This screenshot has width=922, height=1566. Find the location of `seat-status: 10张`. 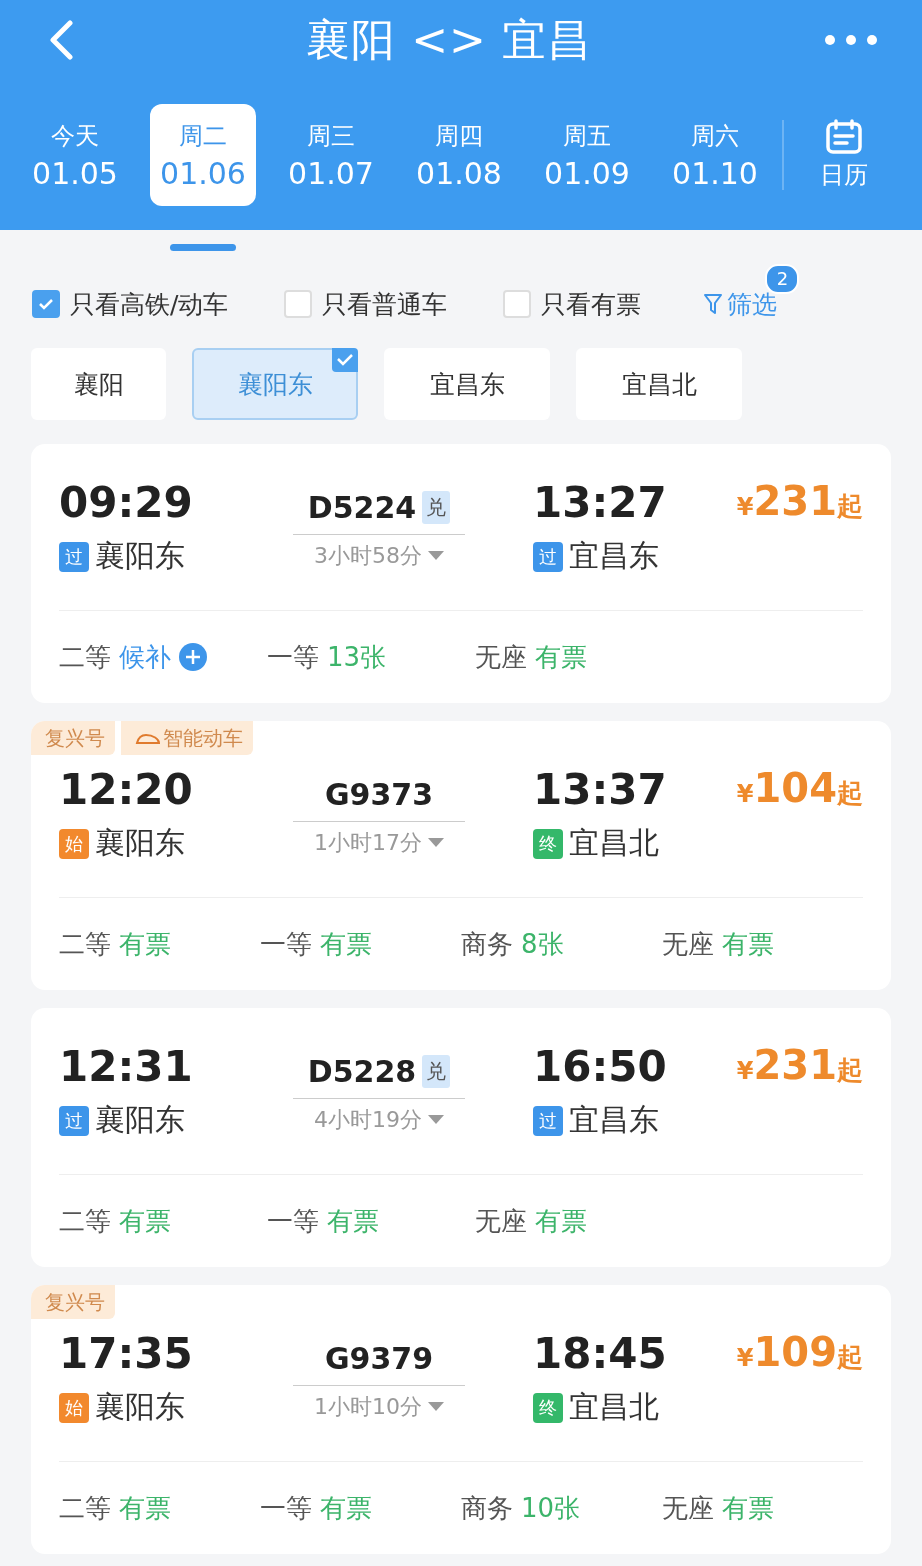

seat-status: 10张 is located at coordinates (551, 1508).